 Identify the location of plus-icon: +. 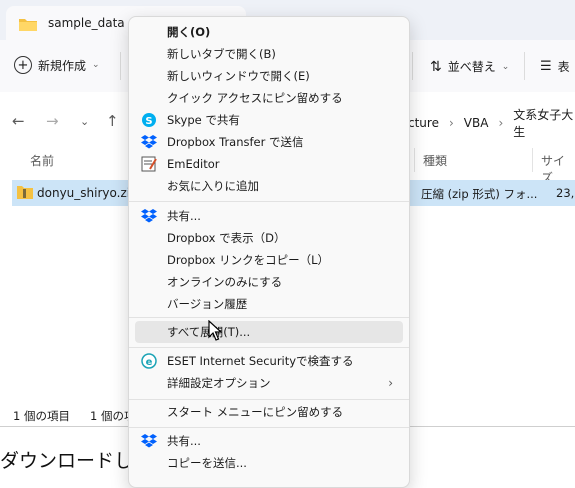
(23, 65).